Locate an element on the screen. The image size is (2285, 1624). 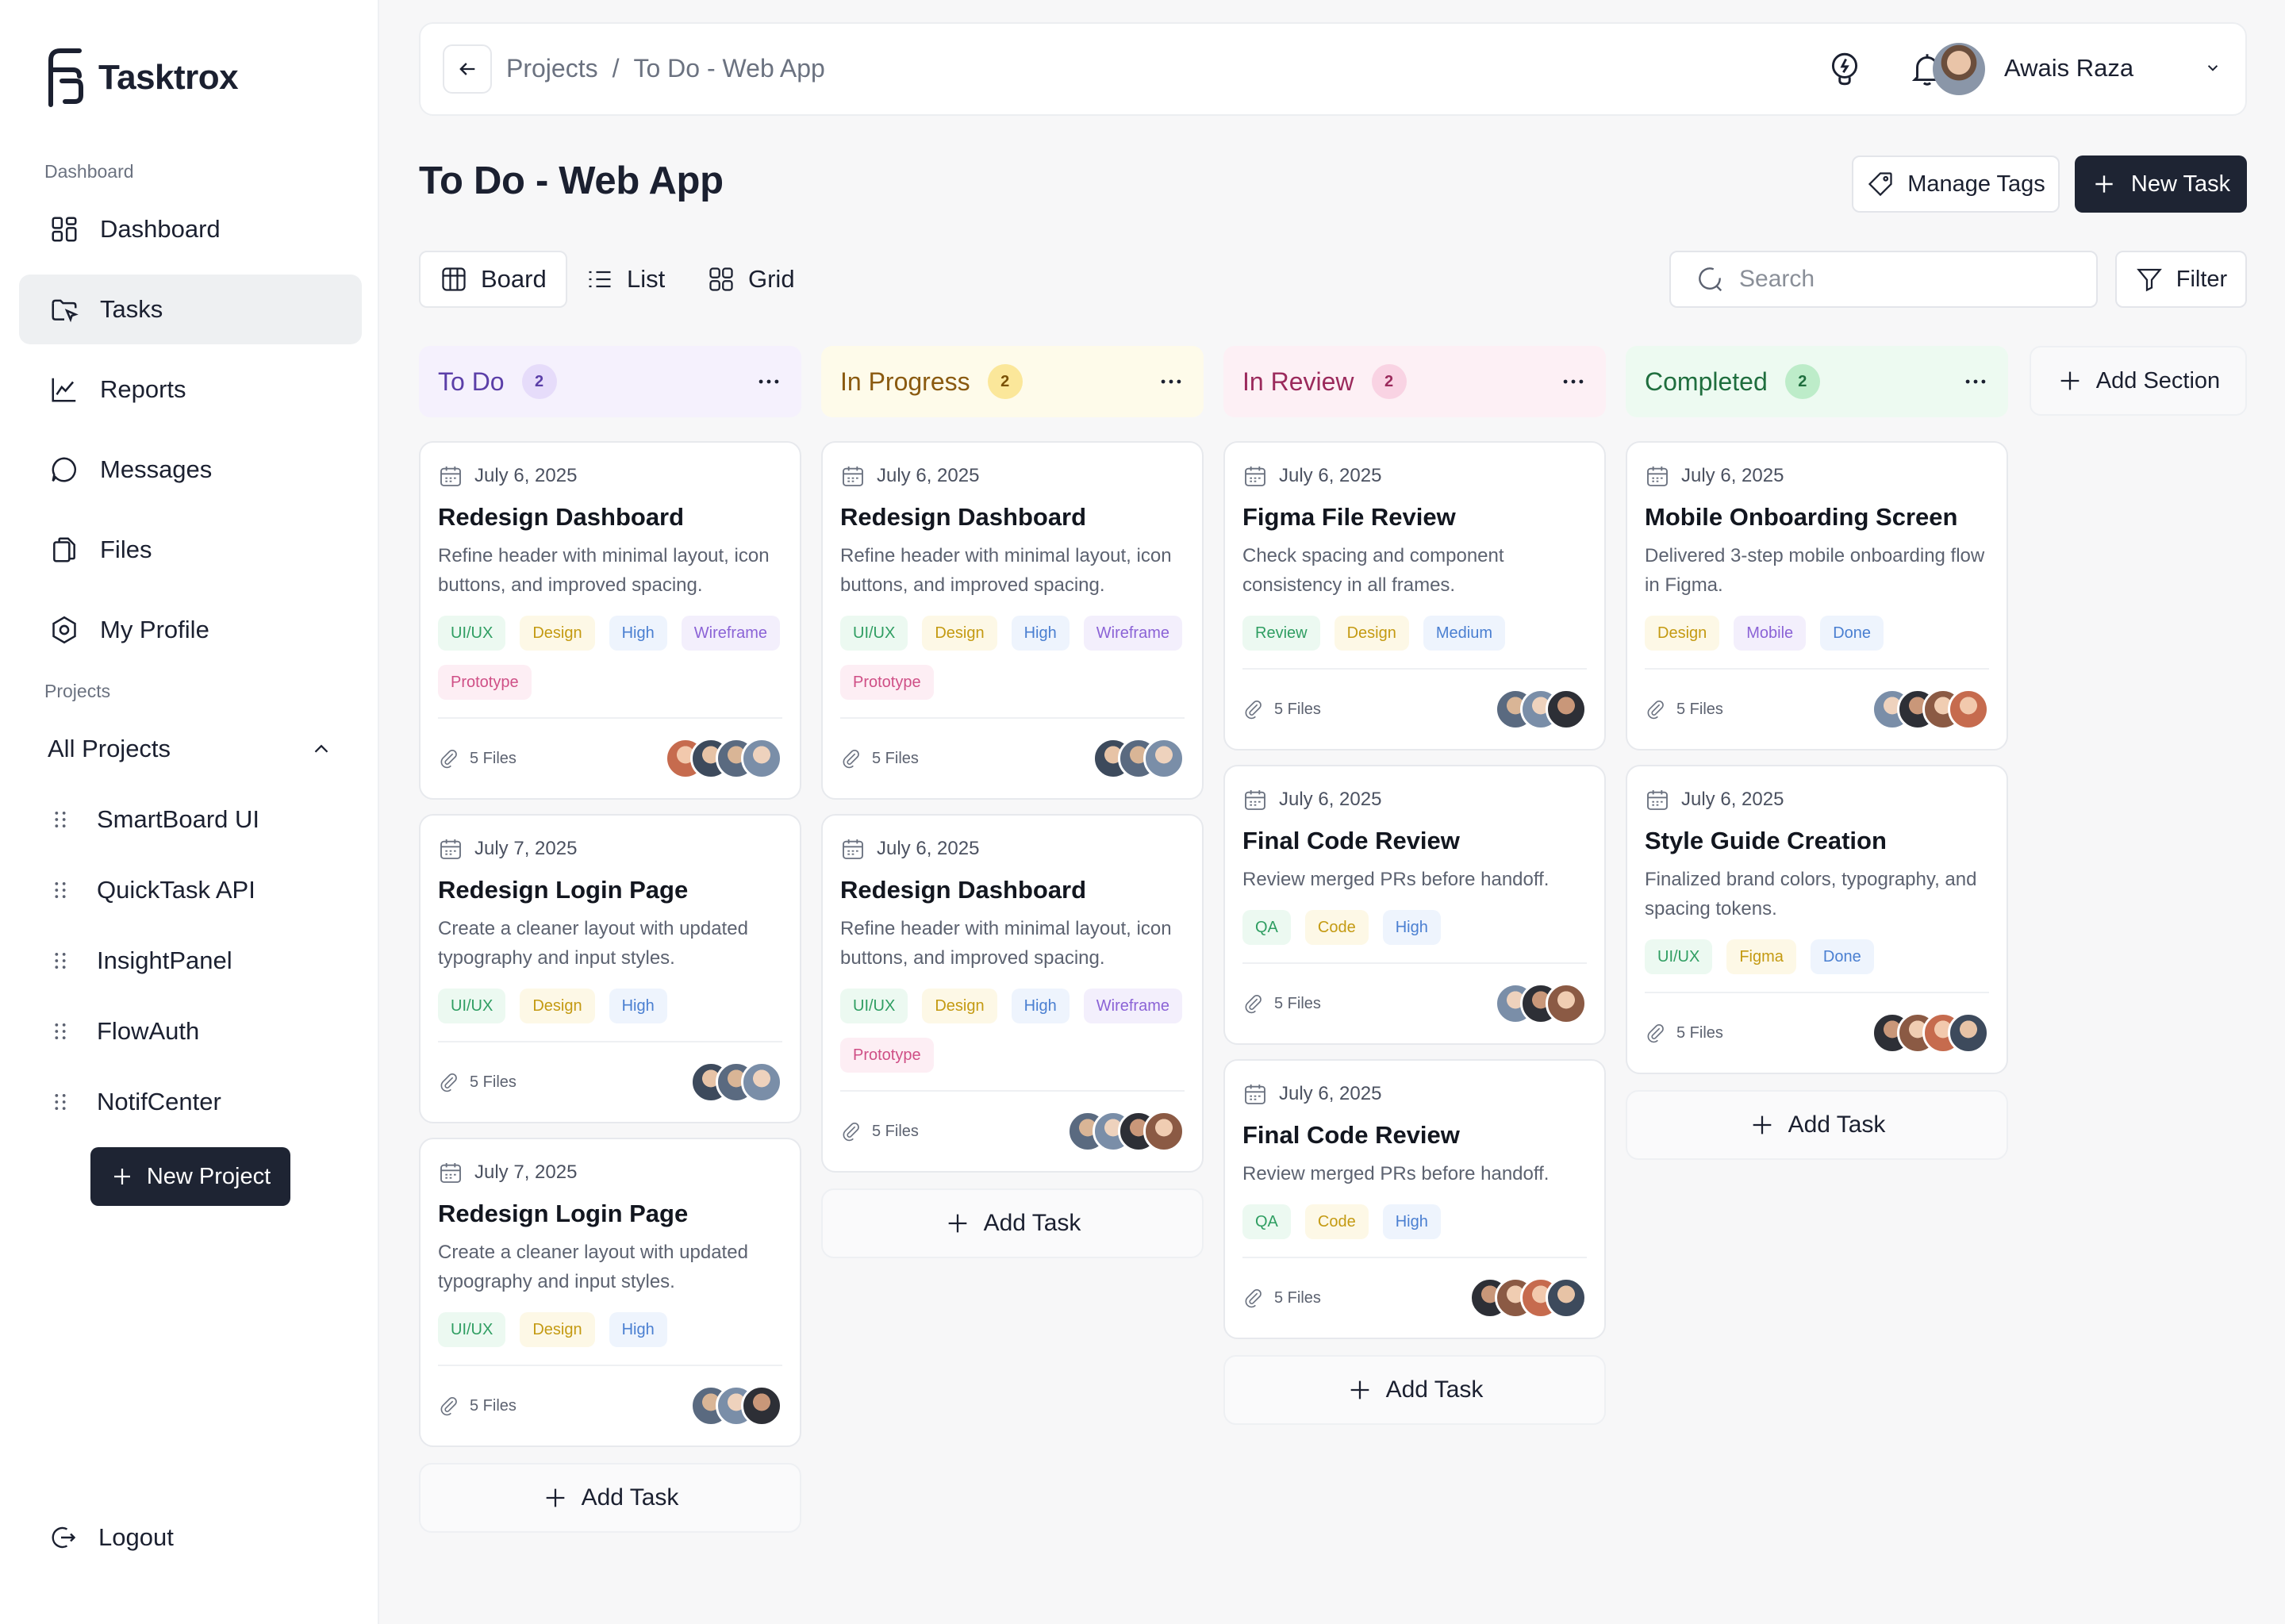
user-name: Awais Raza is located at coordinates (2068, 68).